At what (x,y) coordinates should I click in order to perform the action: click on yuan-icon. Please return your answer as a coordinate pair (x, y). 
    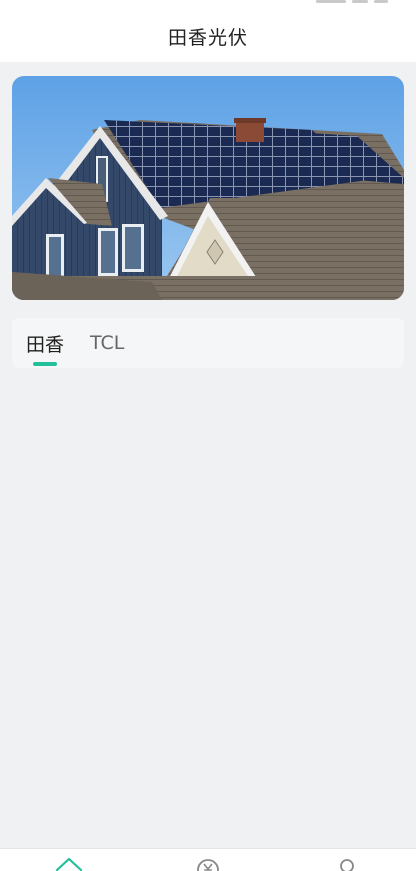
    Looking at the image, I should click on (208, 865).